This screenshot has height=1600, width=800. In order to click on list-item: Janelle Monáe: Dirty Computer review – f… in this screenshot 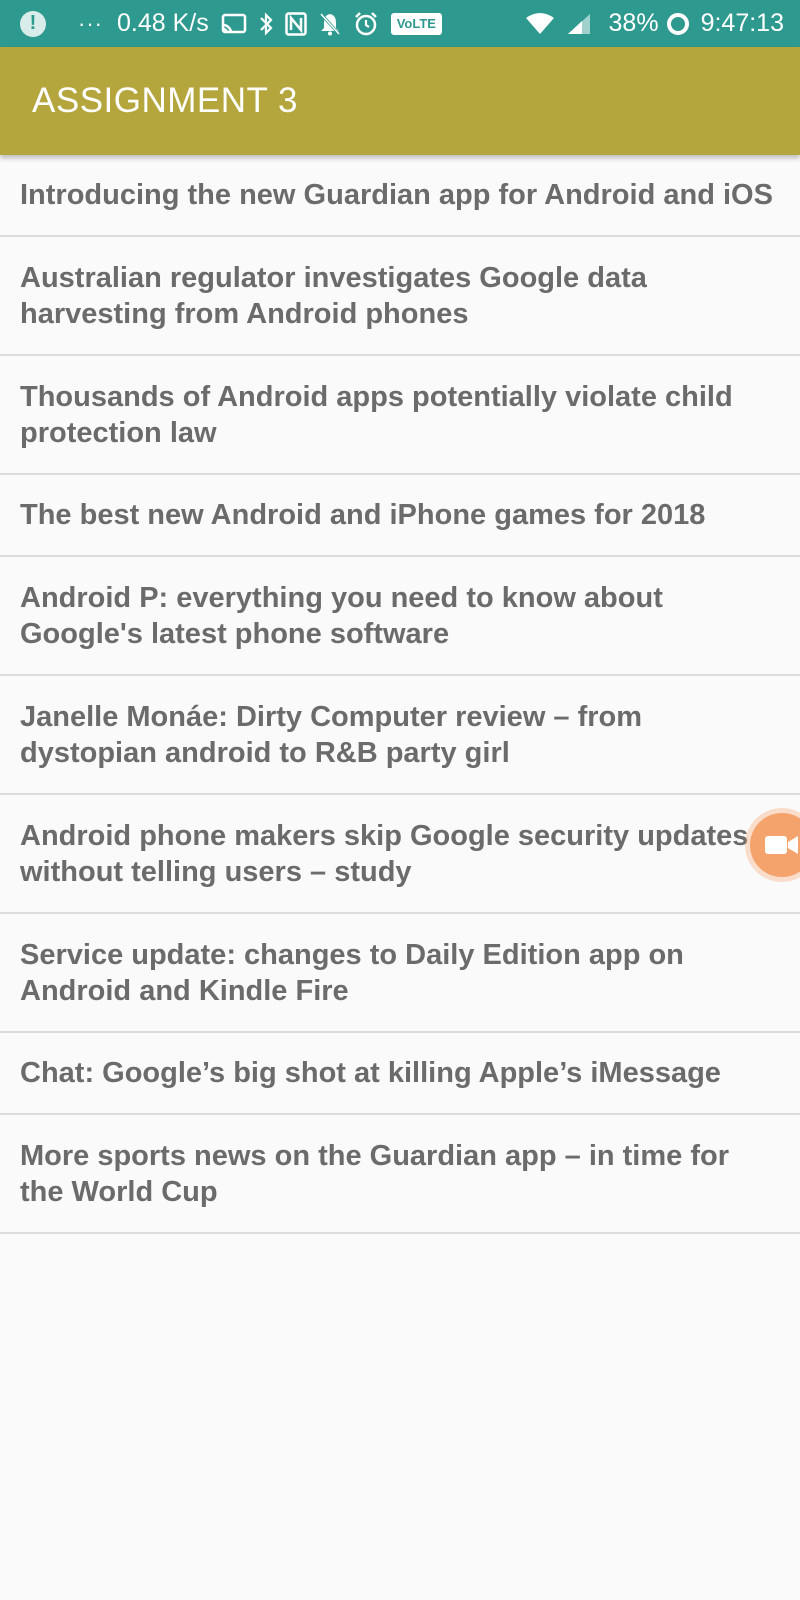, I will do `click(400, 735)`.